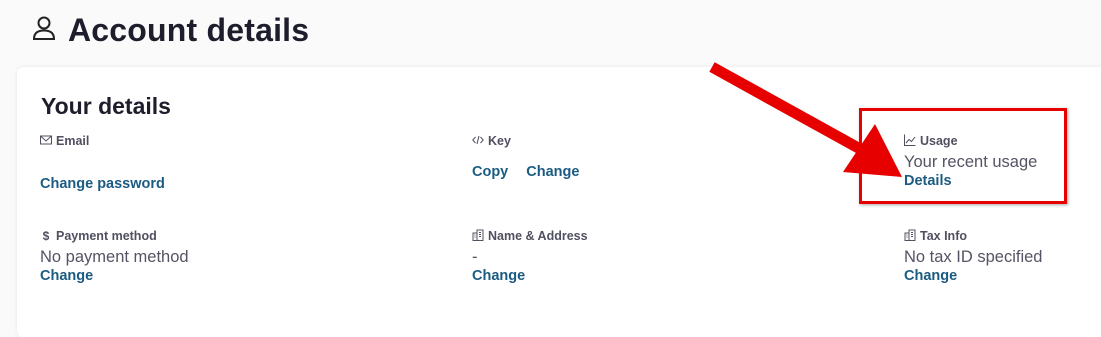 This screenshot has width=1101, height=337. I want to click on usage-value: Your recent usage, so click(971, 162).